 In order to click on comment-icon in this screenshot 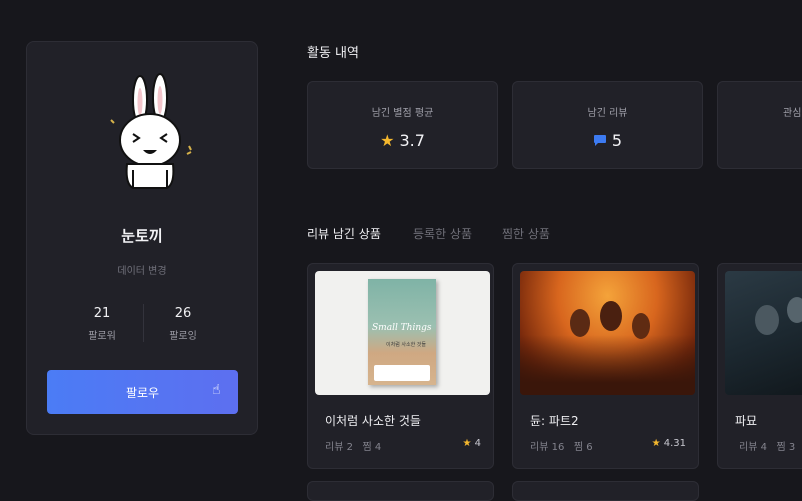, I will do `click(599, 140)`.